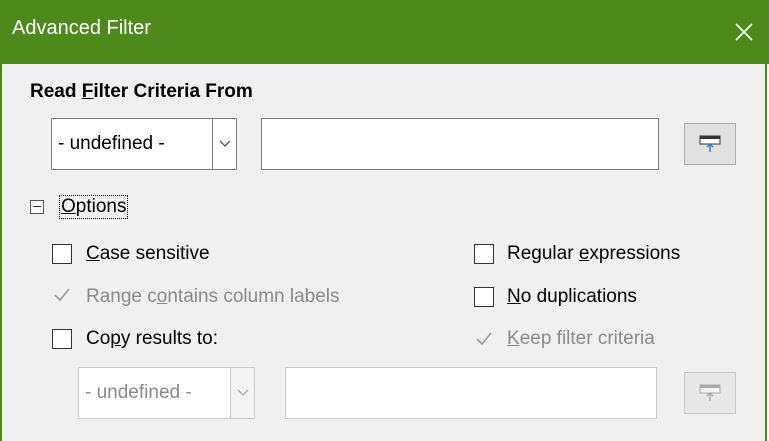 The width and height of the screenshot is (769, 441). I want to click on copy-results-select: - undefined -, so click(166, 393).